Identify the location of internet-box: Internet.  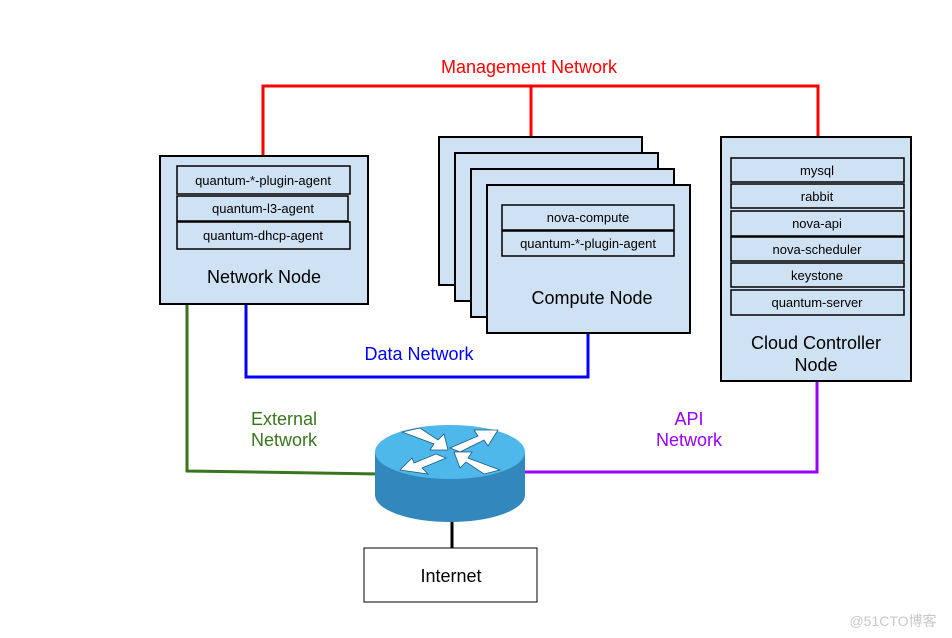
(450, 575).